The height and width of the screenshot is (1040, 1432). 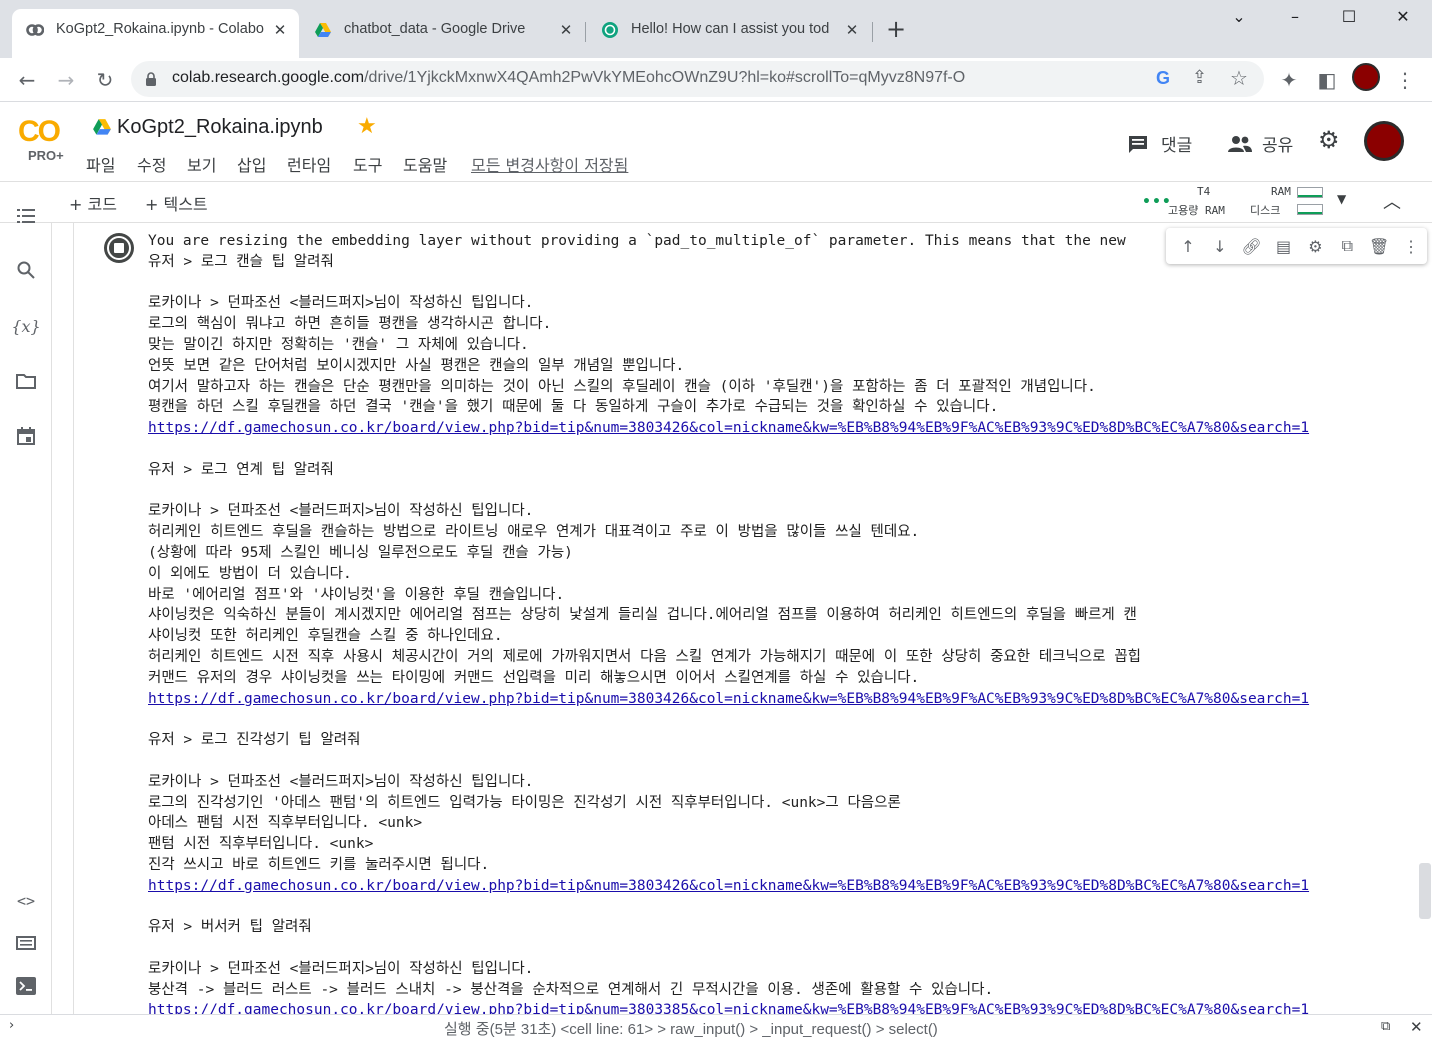 What do you see at coordinates (1379, 246) in the screenshot?
I see `delete-cell-icon: 🗑︎` at bounding box center [1379, 246].